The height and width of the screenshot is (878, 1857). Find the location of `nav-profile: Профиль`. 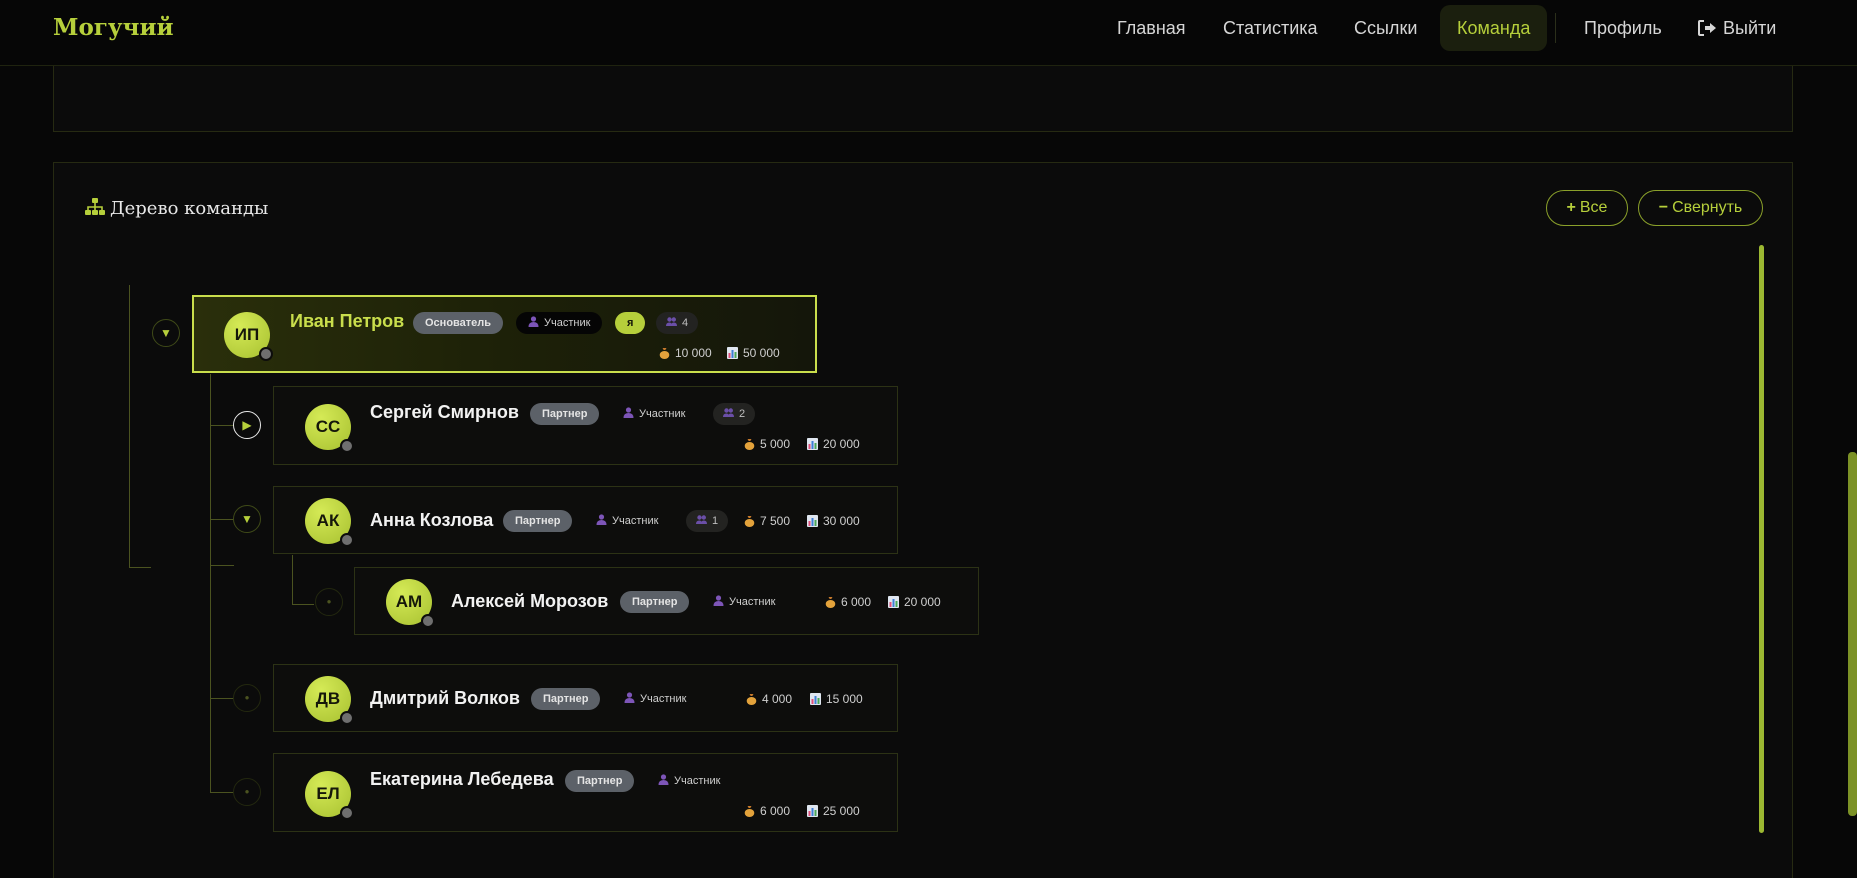

nav-profile: Профиль is located at coordinates (1623, 28).